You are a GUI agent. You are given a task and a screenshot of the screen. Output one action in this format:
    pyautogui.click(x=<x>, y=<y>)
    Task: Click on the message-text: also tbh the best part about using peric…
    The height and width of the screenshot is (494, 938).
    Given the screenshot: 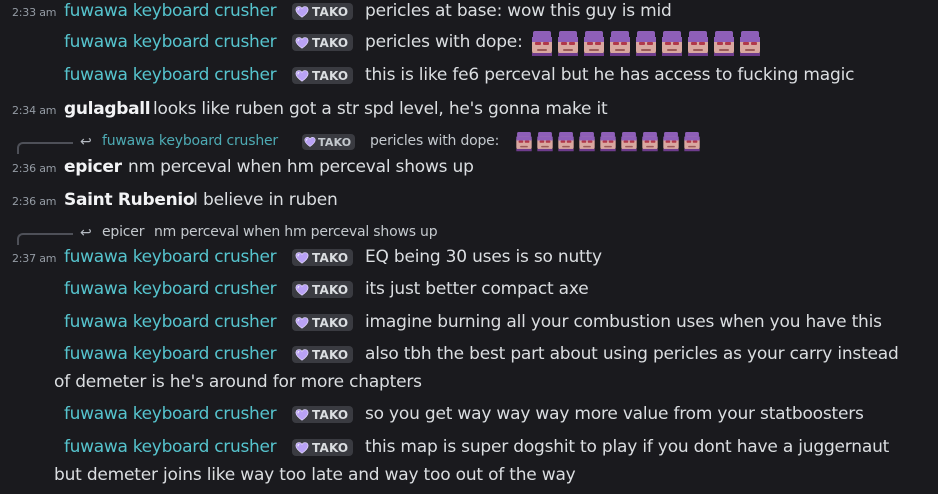 What is the action you would take?
    pyautogui.click(x=632, y=354)
    